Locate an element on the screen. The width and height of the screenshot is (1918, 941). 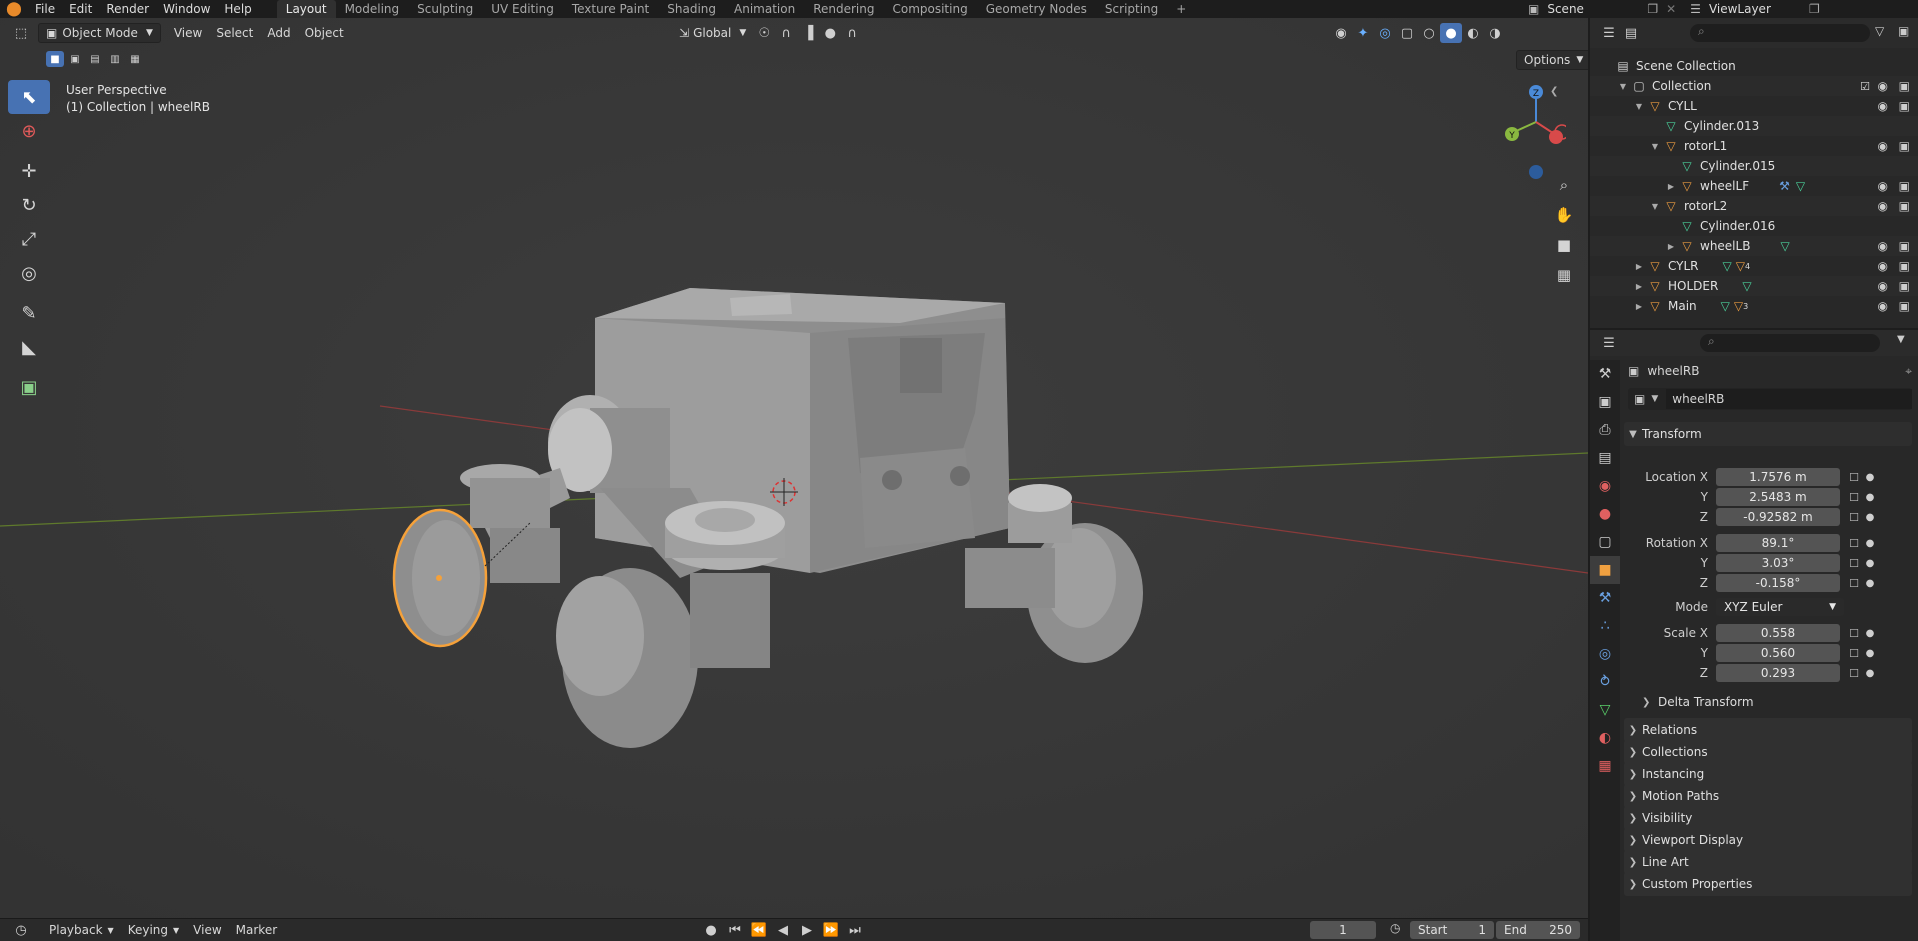
section-collections: ❯ Collections is located at coordinates (1768, 752).